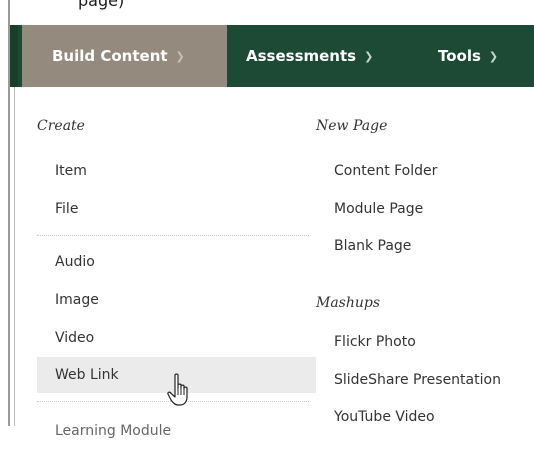 The image size is (534, 449). What do you see at coordinates (61, 126) in the screenshot?
I see `create-header: Create` at bounding box center [61, 126].